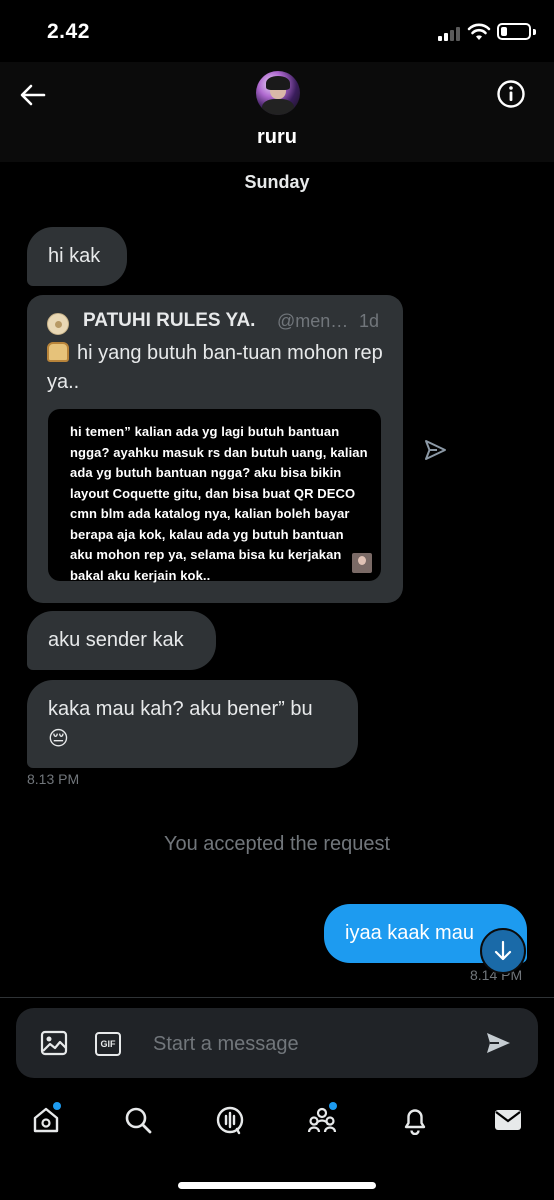 The height and width of the screenshot is (1200, 554). What do you see at coordinates (58, 739) in the screenshot?
I see `sad-face-emoji: 😔` at bounding box center [58, 739].